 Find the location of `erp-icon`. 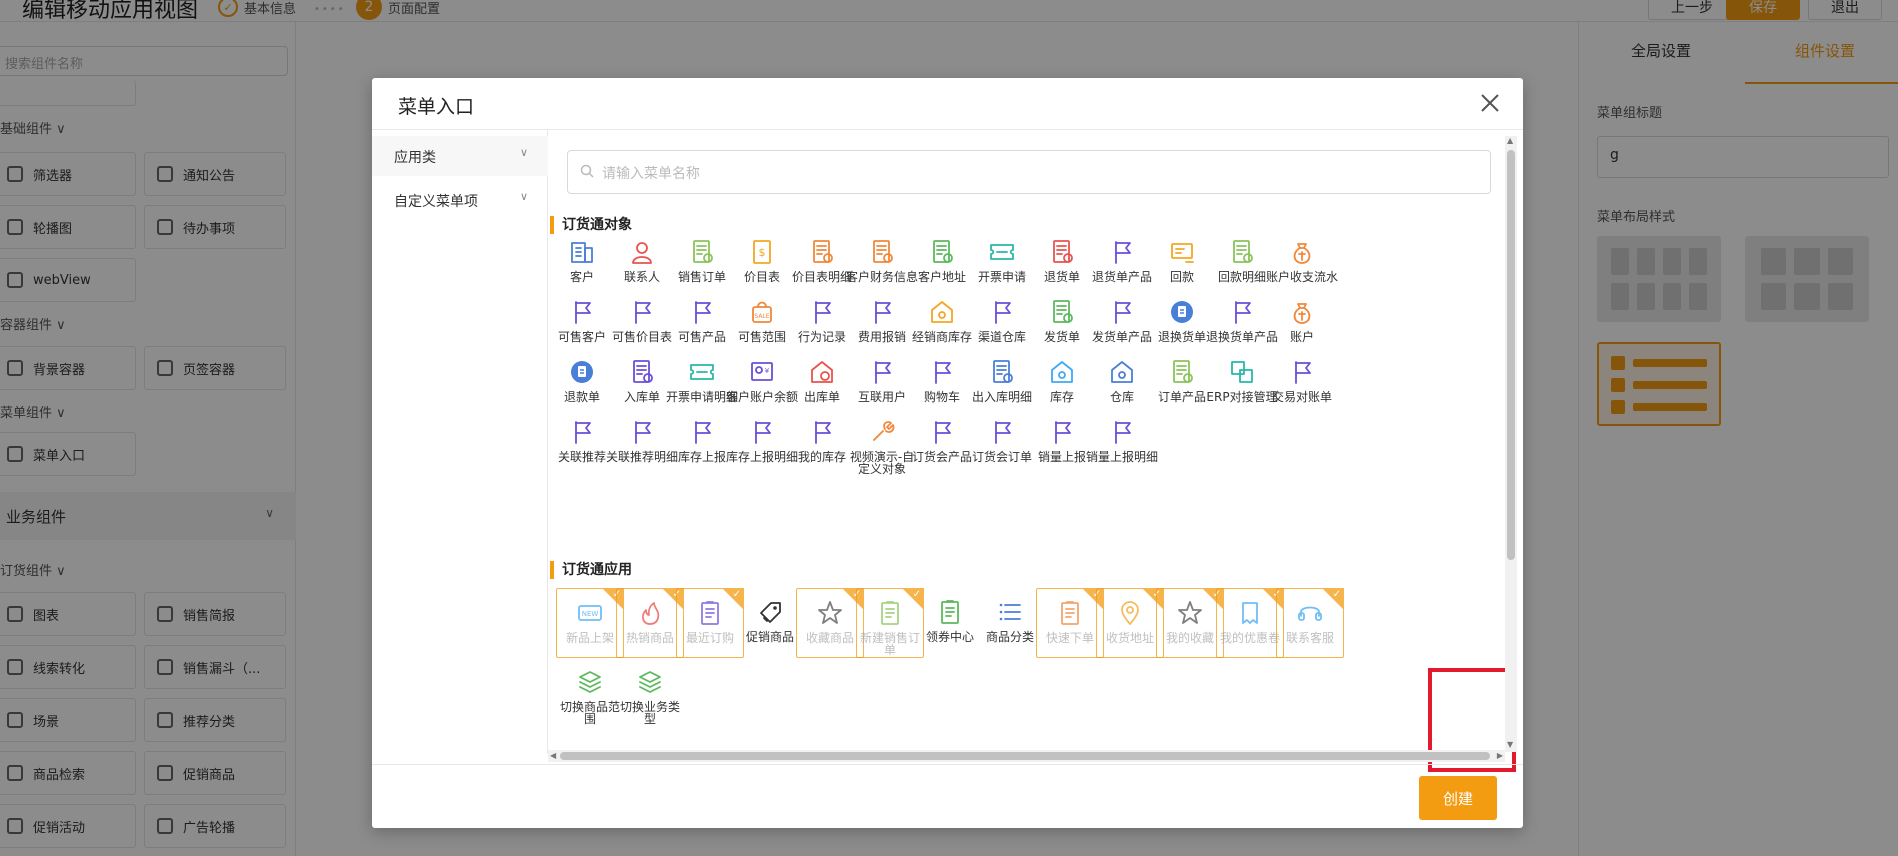

erp-icon is located at coordinates (1242, 372).